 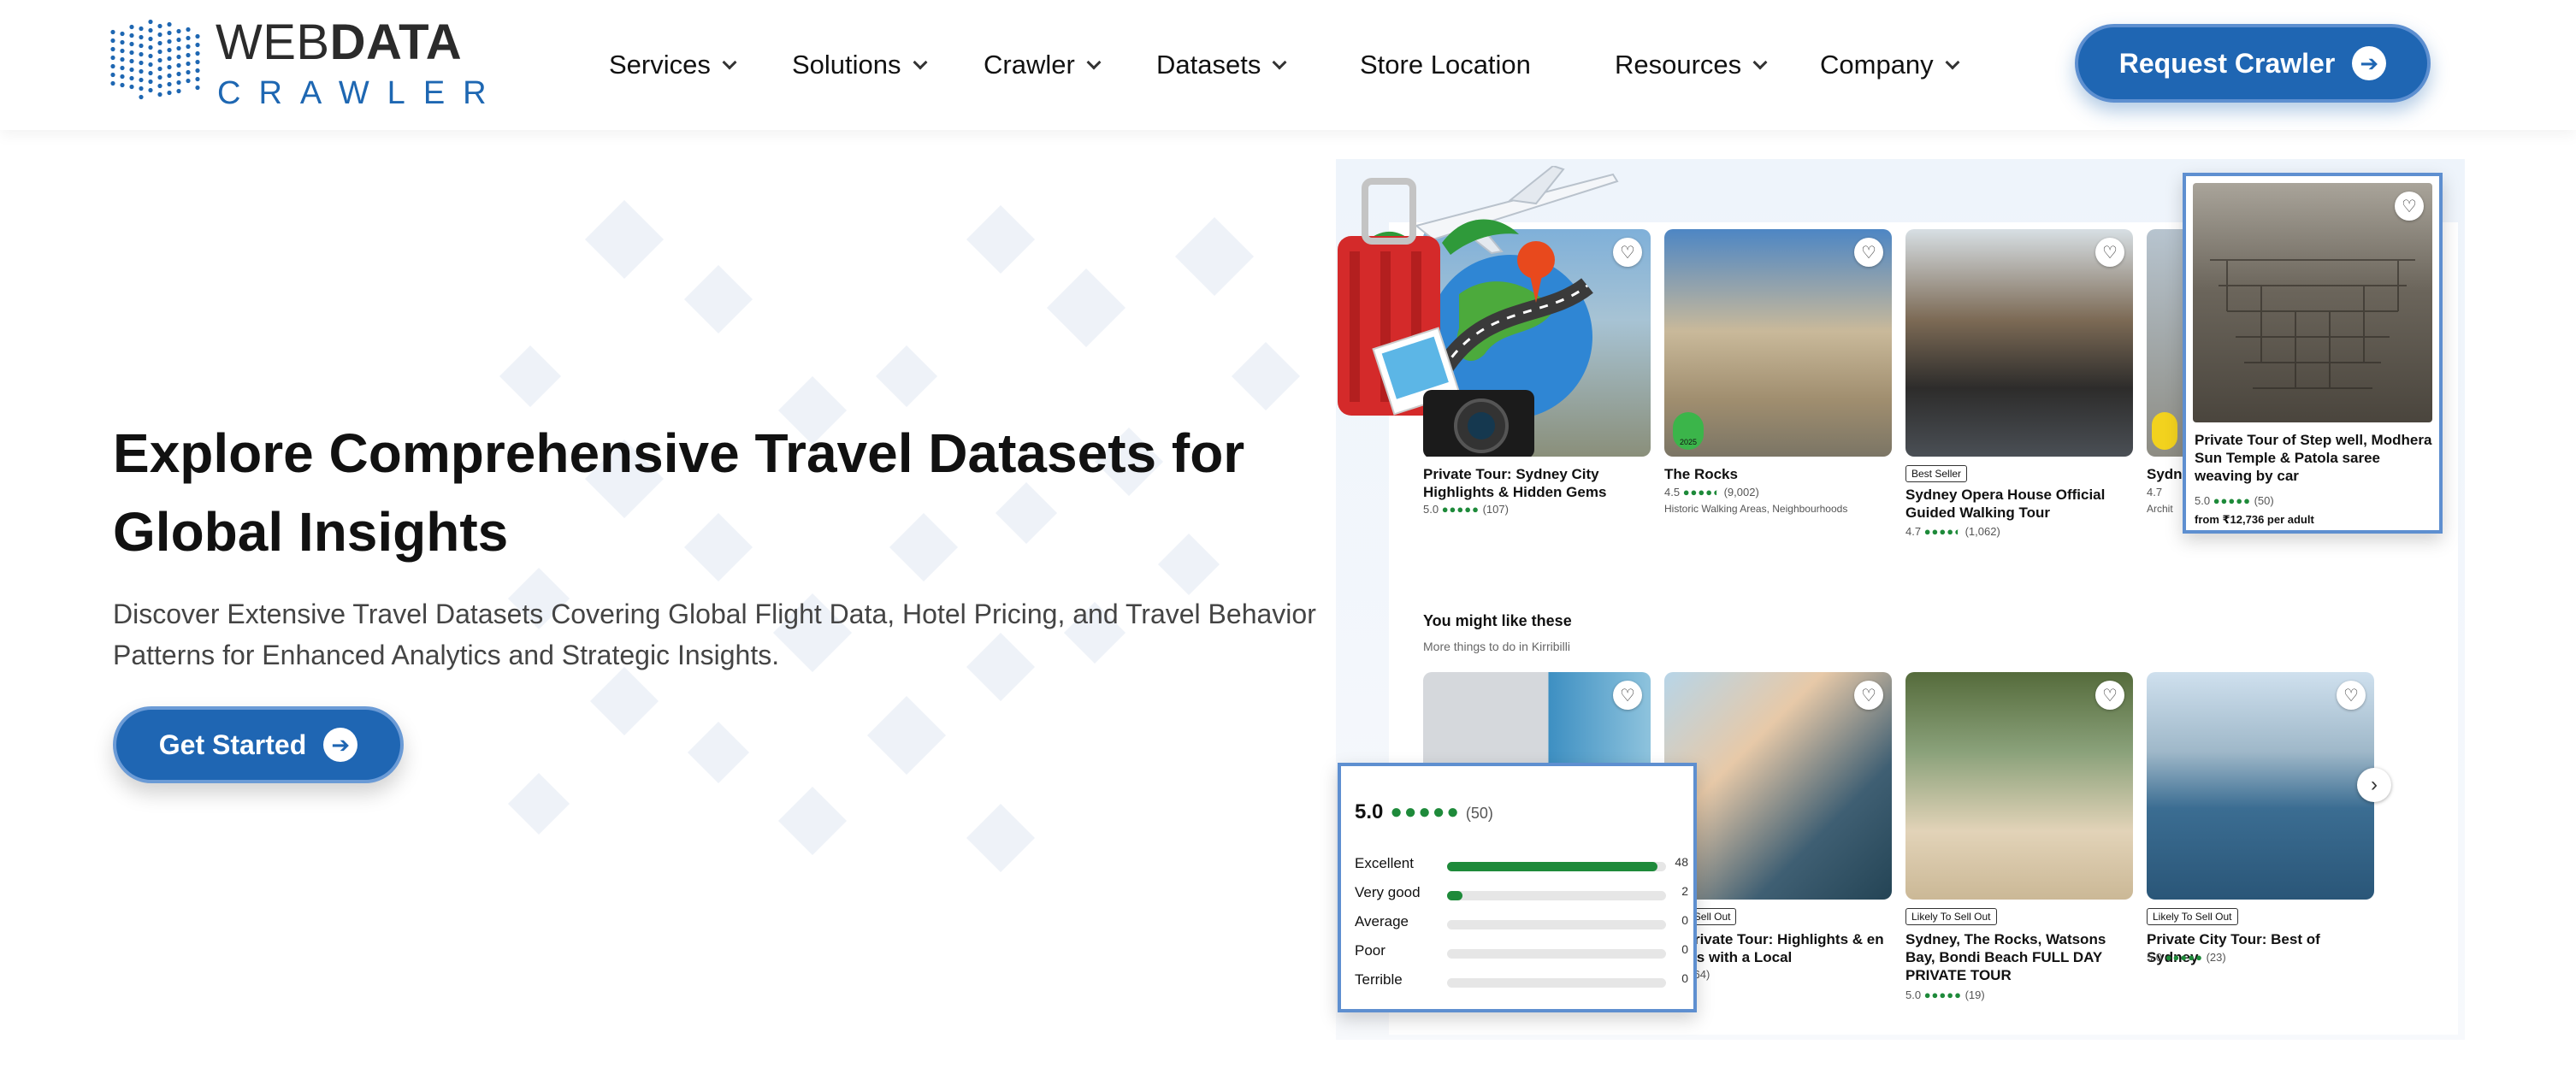 I want to click on rating-row: Terrible 0, so click(x=1521, y=981).